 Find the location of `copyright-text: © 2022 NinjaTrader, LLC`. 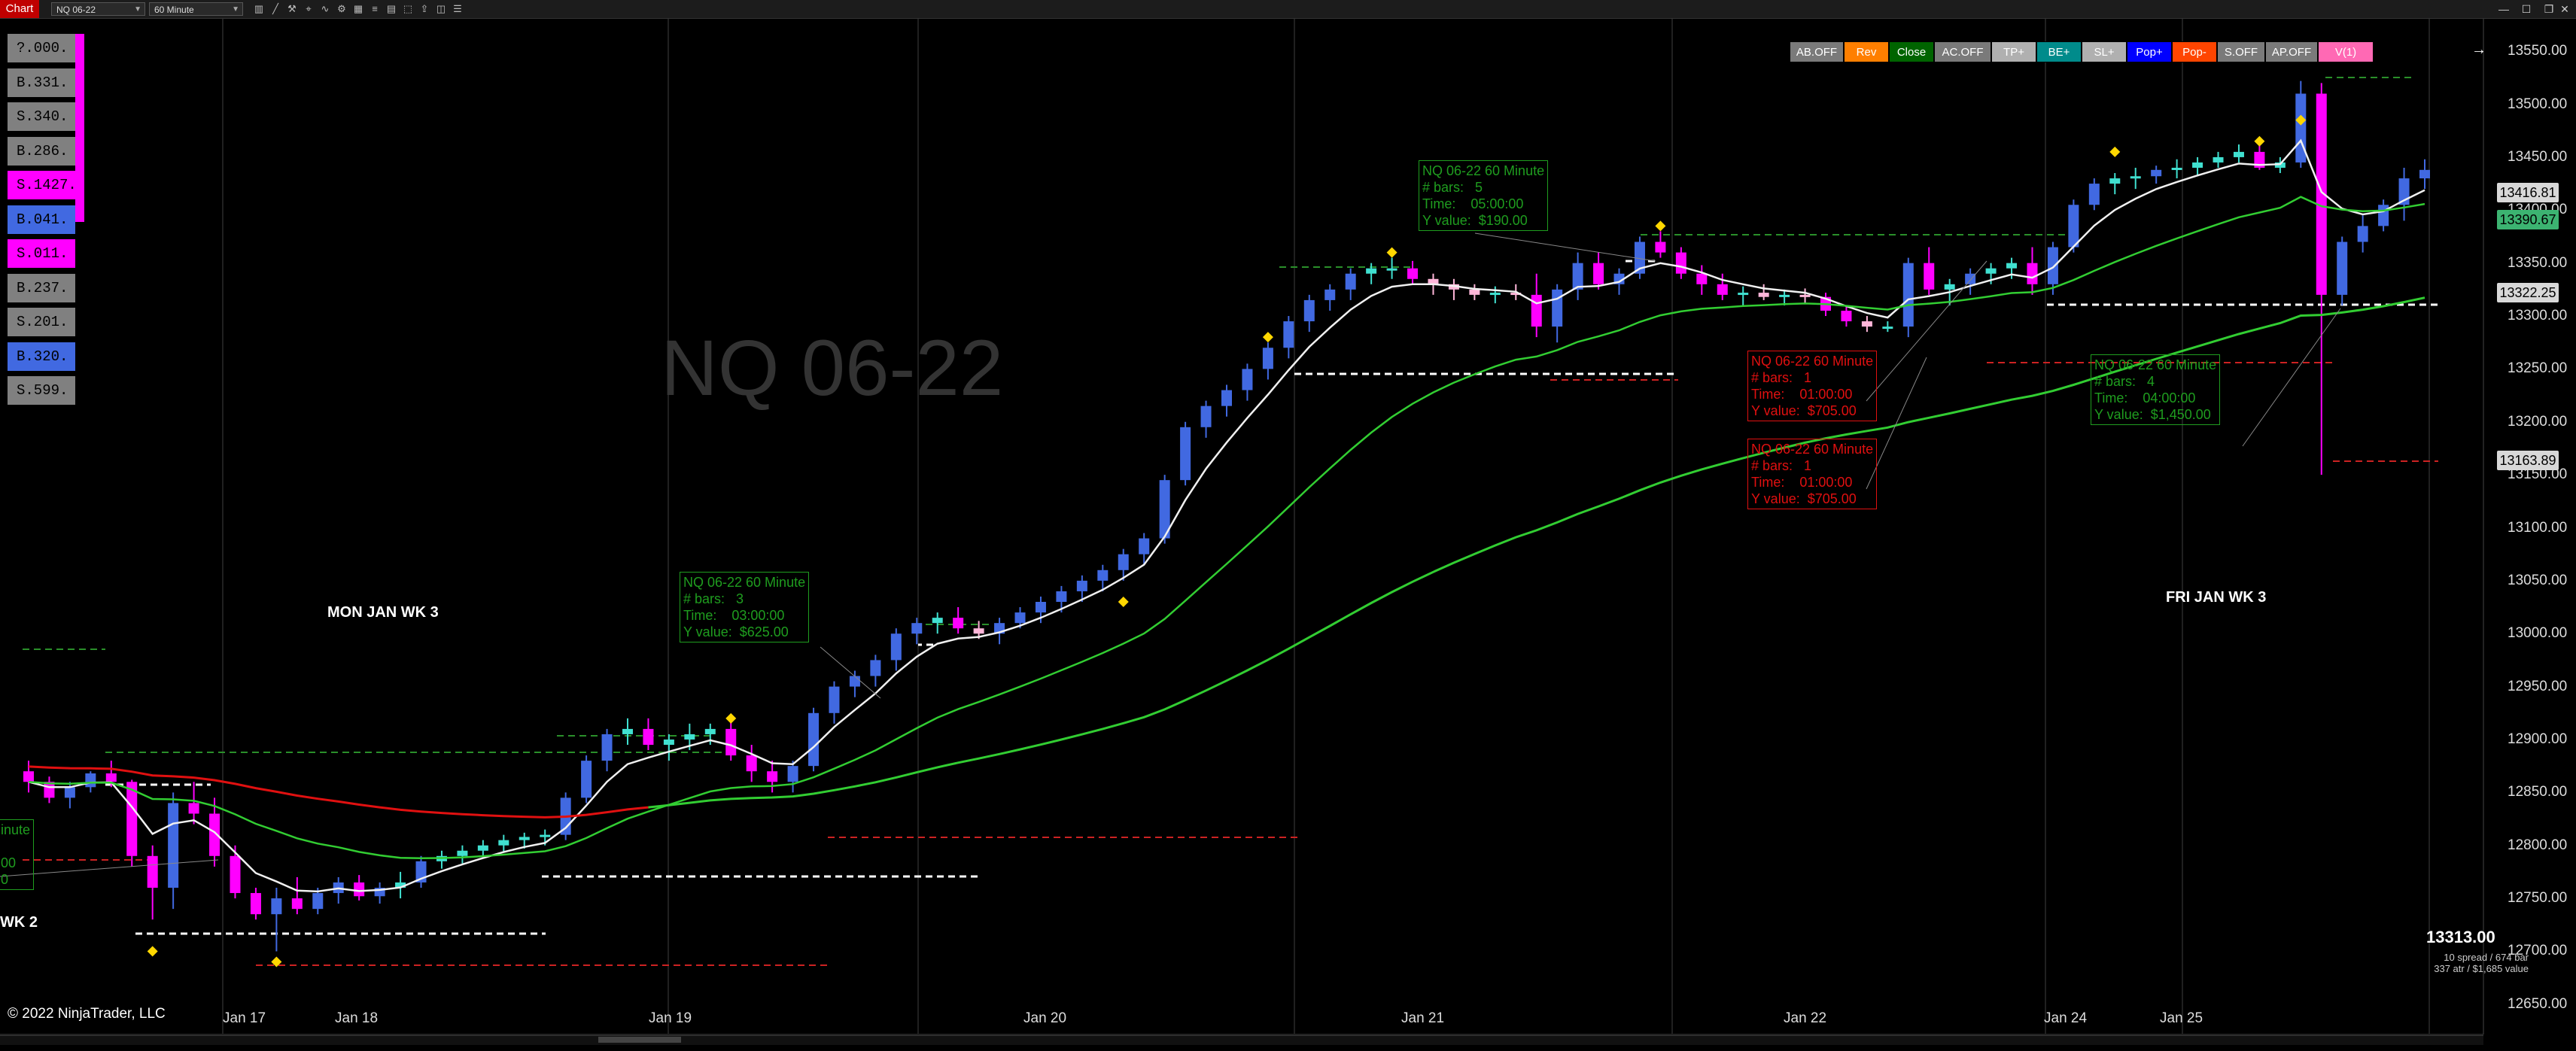

copyright-text: © 2022 NinjaTrader, LLC is located at coordinates (87, 1014).